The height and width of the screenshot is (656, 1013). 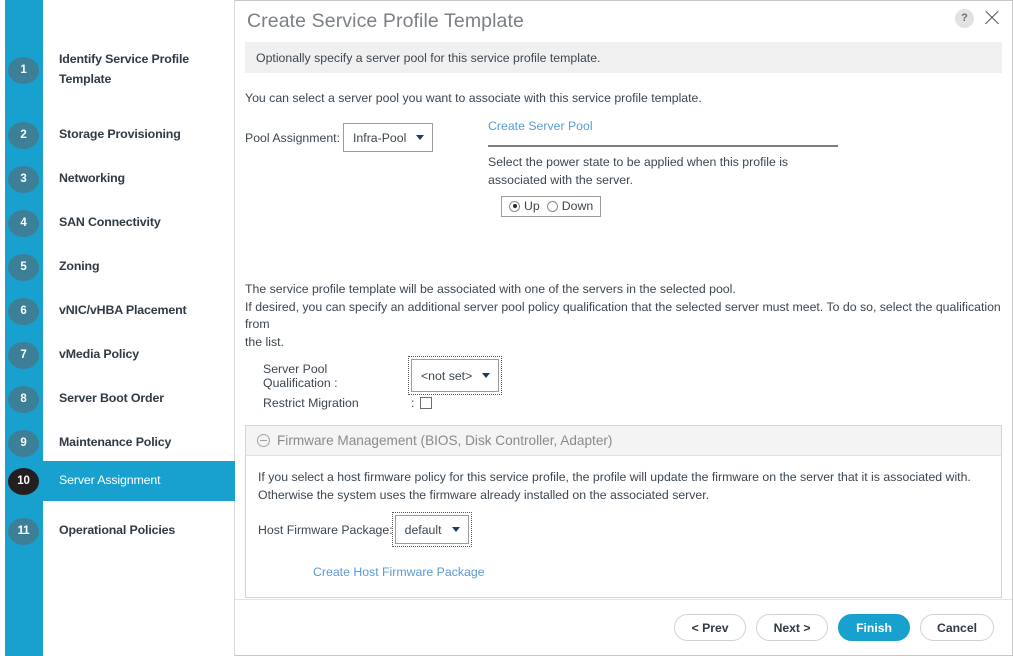 I want to click on next-button: Next >, so click(x=792, y=627).